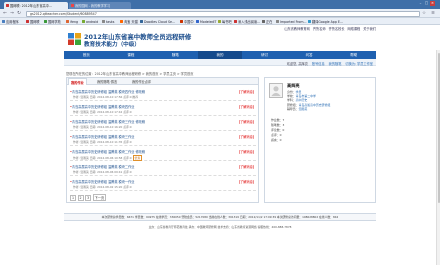 This screenshot has height=265, width=440. What do you see at coordinates (102, 172) in the screenshot?
I see `meta-text: 作者: 温腾英 日期: 2012-08-06 09:41 点评:0` at bounding box center [102, 172].